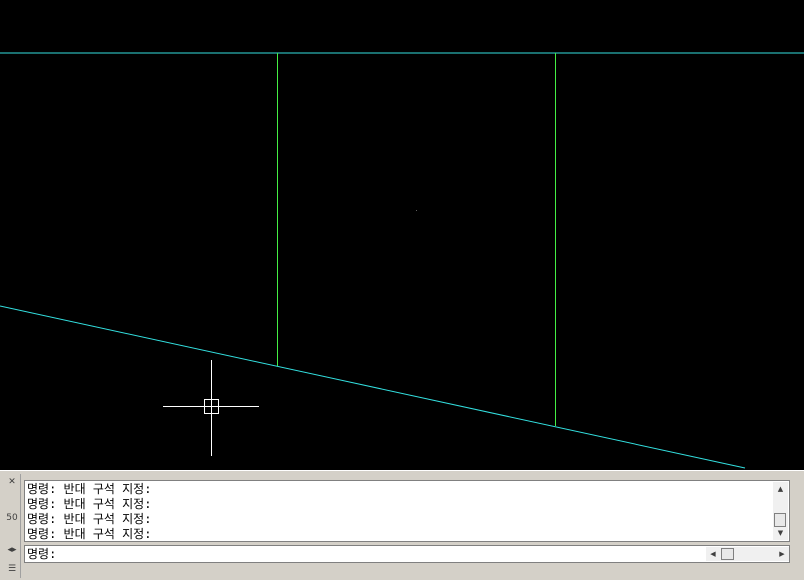  I want to click on command-prompt-row: 명령: ◀ ▶, so click(407, 554).